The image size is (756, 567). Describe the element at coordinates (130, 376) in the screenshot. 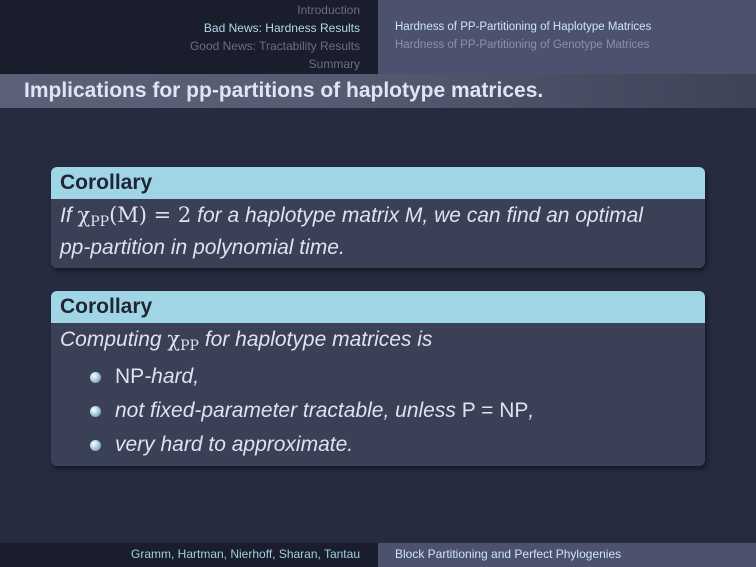

I see `np-term: NP` at that location.